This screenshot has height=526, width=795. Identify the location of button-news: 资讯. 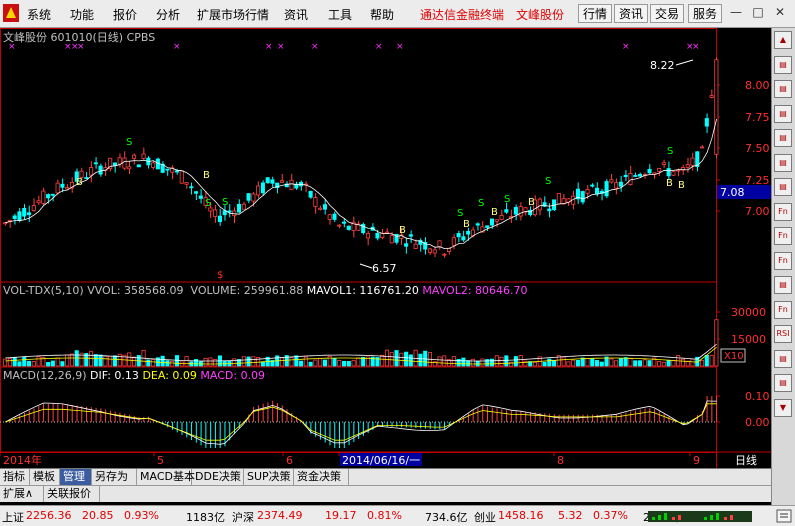
(631, 13).